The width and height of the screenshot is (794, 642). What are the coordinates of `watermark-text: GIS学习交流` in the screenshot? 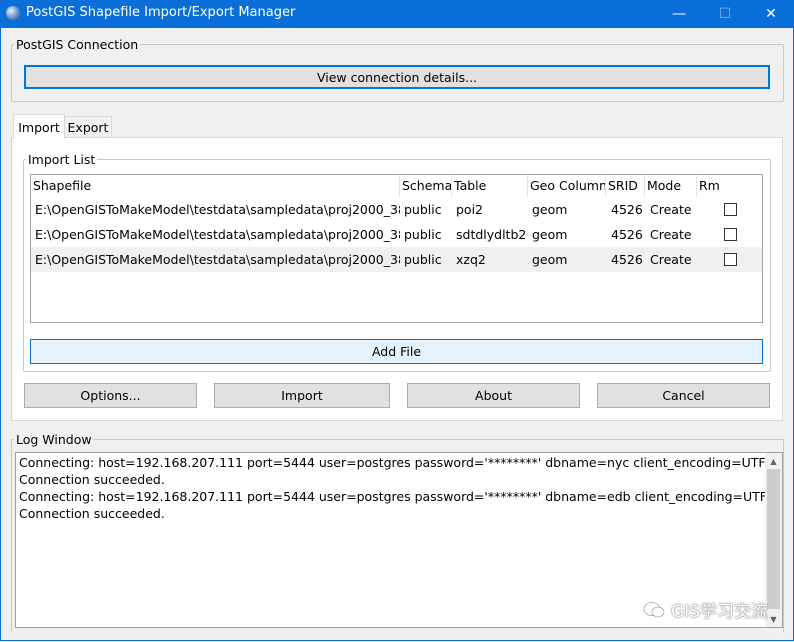 It's located at (719, 612).